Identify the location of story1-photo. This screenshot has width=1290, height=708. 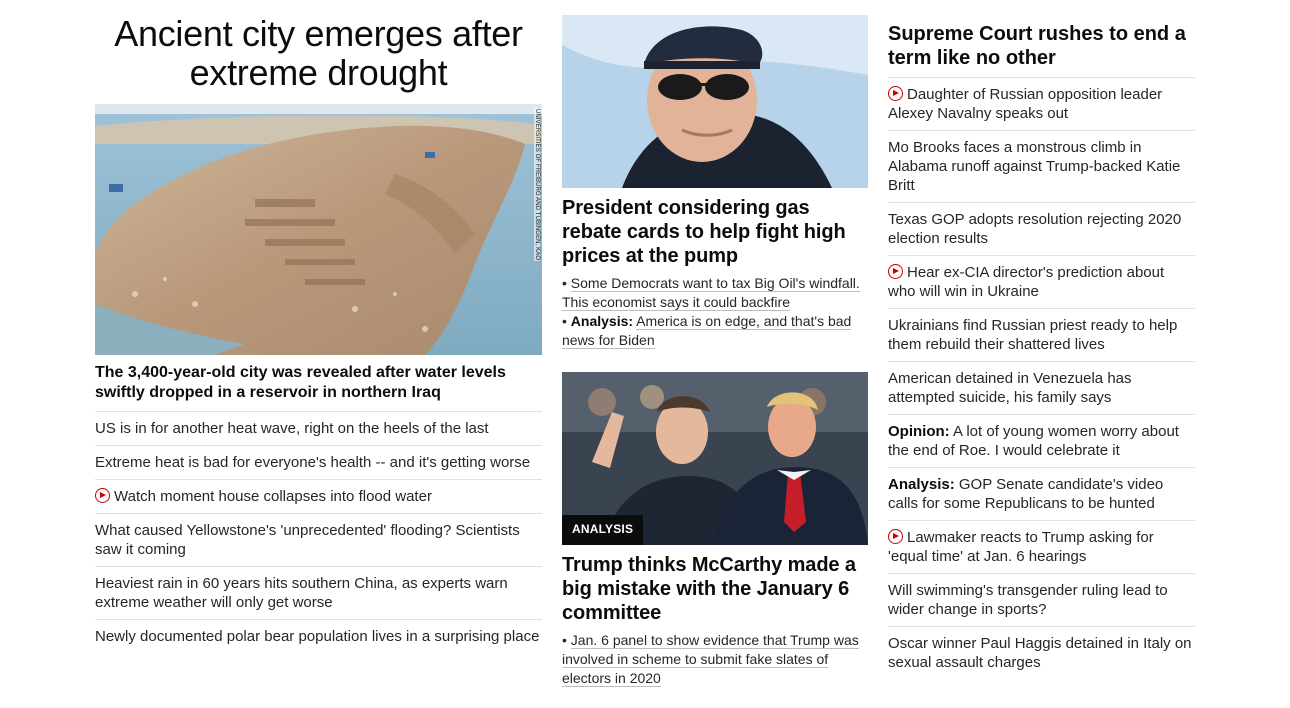
(715, 101).